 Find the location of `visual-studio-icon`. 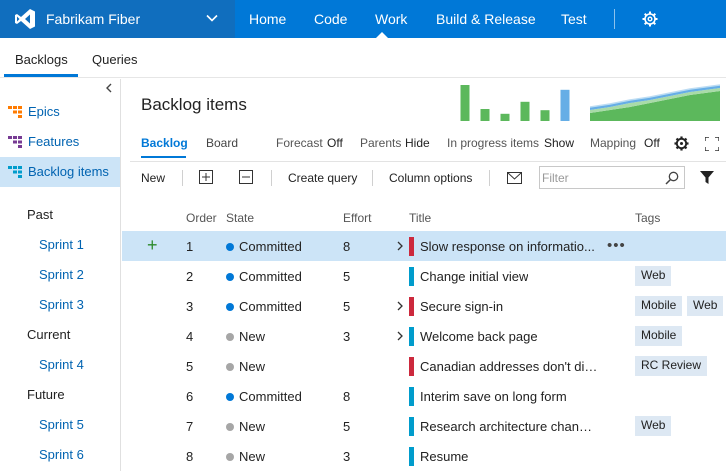

visual-studio-icon is located at coordinates (25, 19).